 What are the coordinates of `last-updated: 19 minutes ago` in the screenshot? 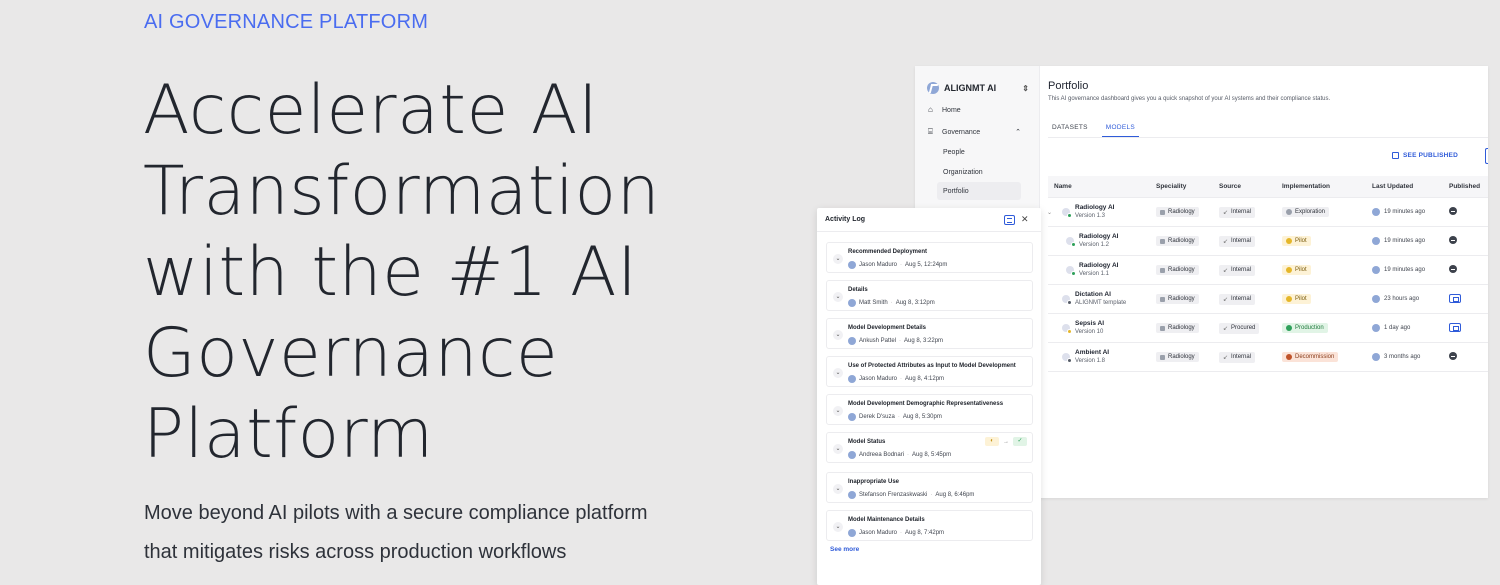 It's located at (1410, 212).